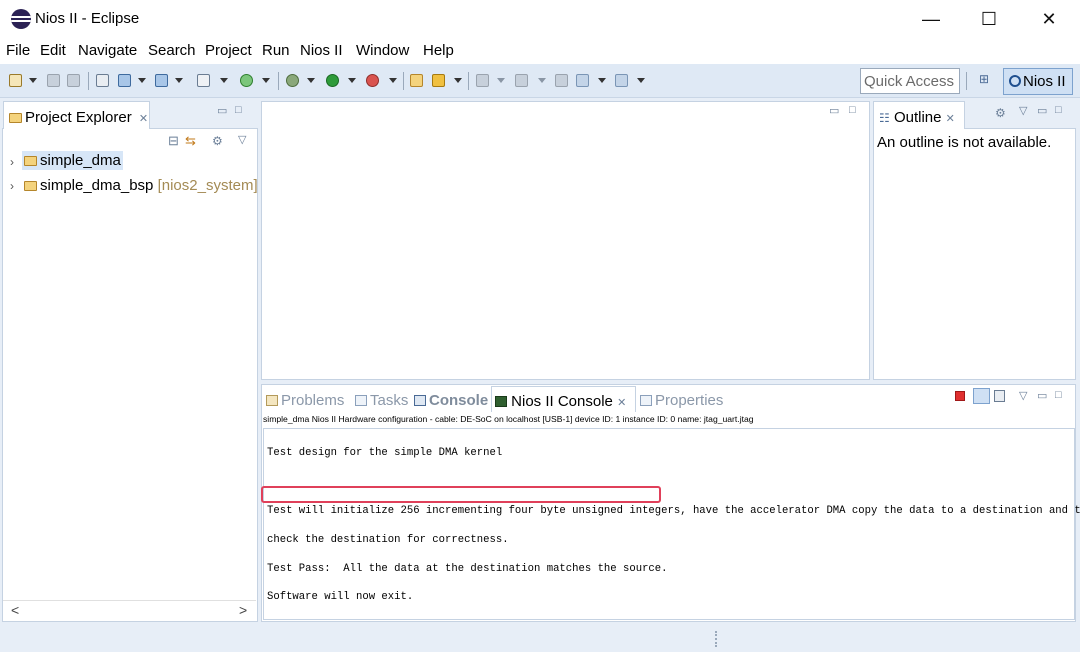 The image size is (1080, 652). Describe the element at coordinates (602, 80) in the screenshot. I see `back-dropdown-icon` at that location.